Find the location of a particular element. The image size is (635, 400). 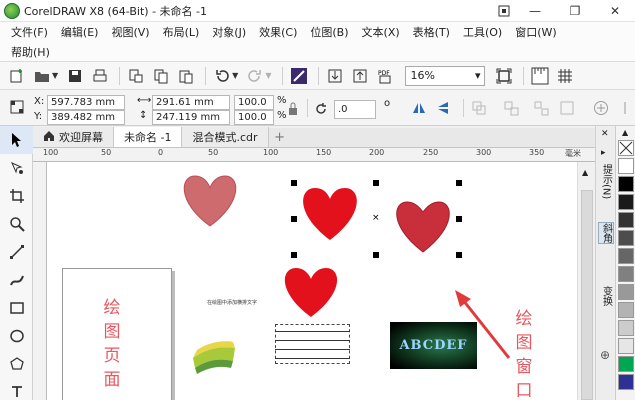

zoom-level-select: 16% ▾ is located at coordinates (445, 75).